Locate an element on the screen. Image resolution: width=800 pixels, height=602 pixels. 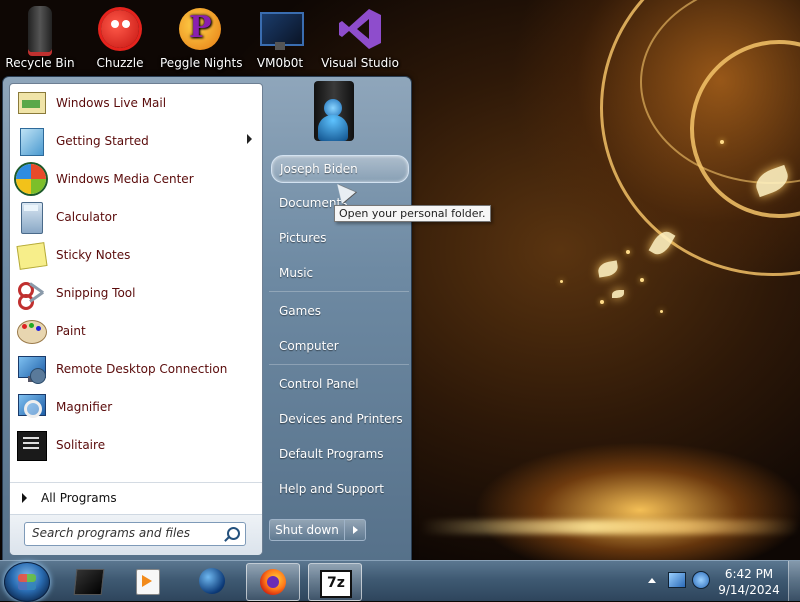
scissors-icon is located at coordinates (31, 293).